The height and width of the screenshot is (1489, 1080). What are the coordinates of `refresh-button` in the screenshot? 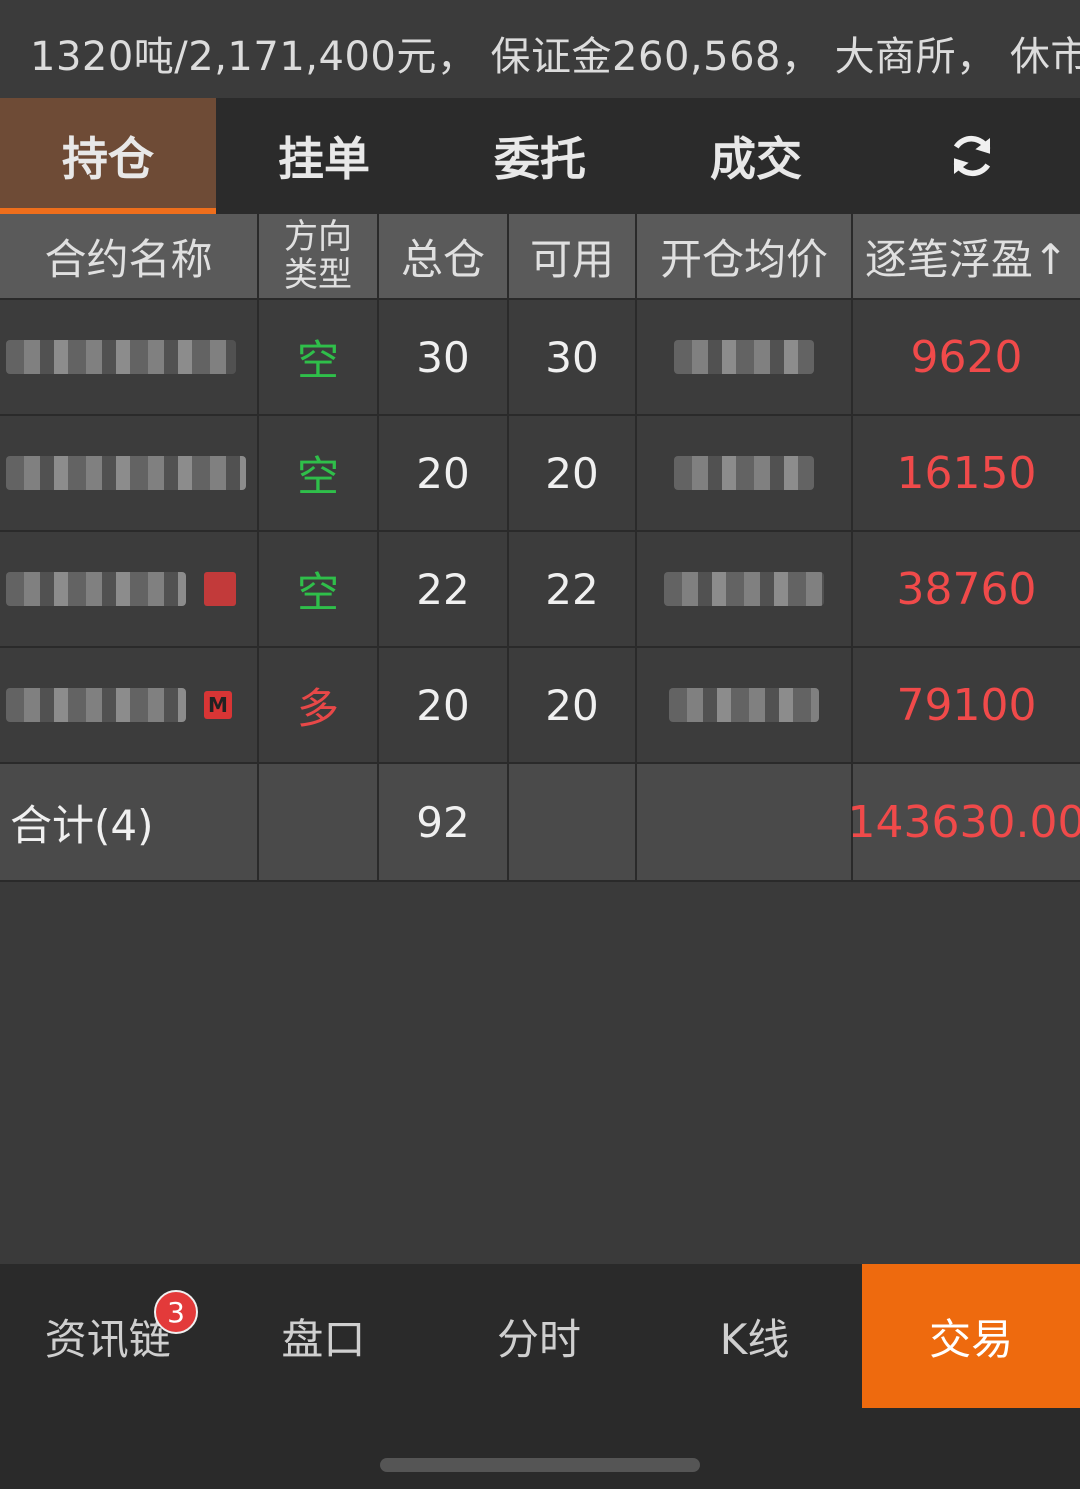 It's located at (972, 156).